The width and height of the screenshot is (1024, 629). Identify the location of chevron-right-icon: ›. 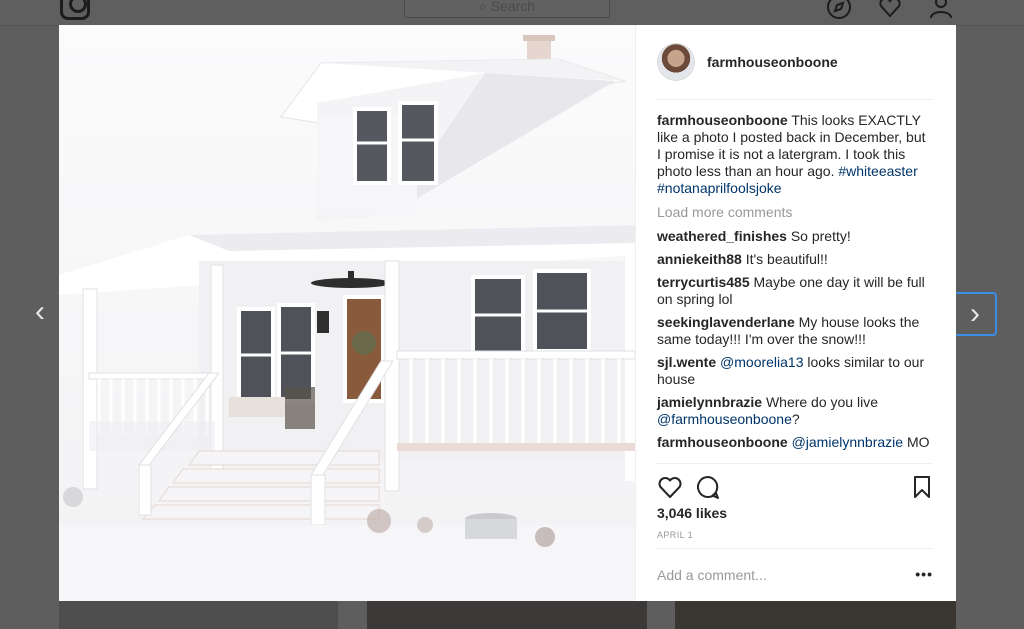
(975, 313).